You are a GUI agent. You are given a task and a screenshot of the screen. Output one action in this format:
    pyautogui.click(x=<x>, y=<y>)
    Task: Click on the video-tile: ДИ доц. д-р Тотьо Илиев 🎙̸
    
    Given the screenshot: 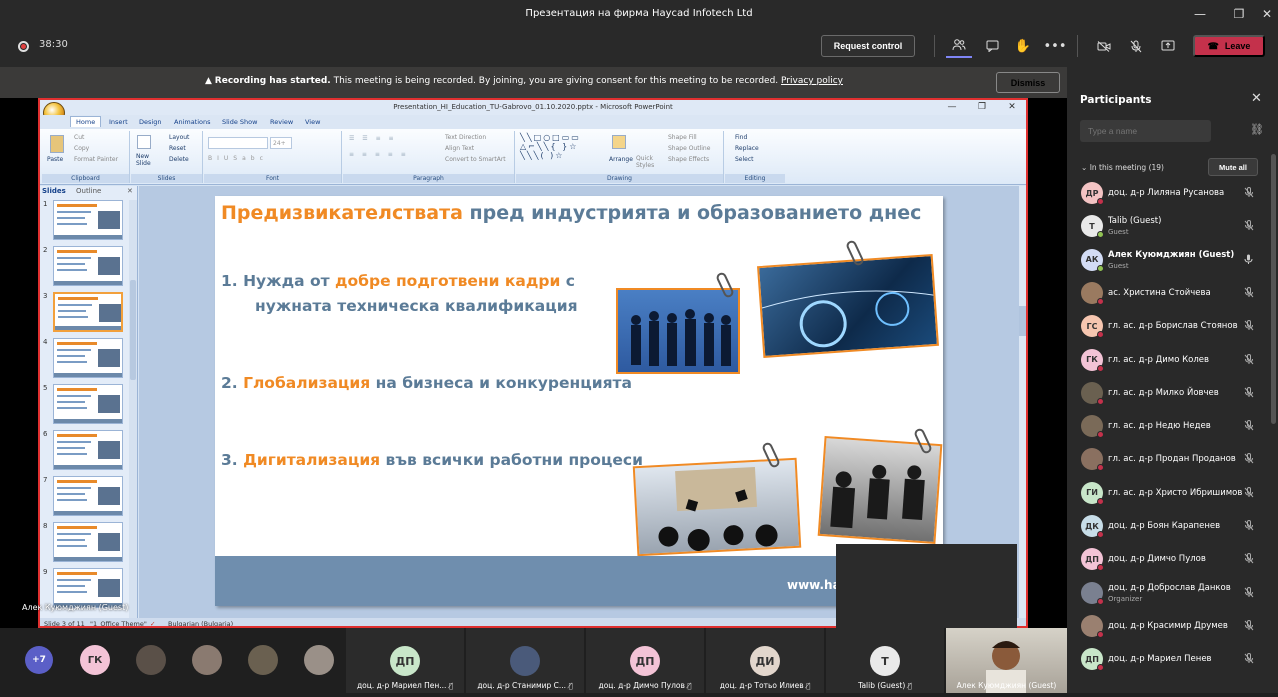 What is the action you would take?
    pyautogui.click(x=765, y=660)
    